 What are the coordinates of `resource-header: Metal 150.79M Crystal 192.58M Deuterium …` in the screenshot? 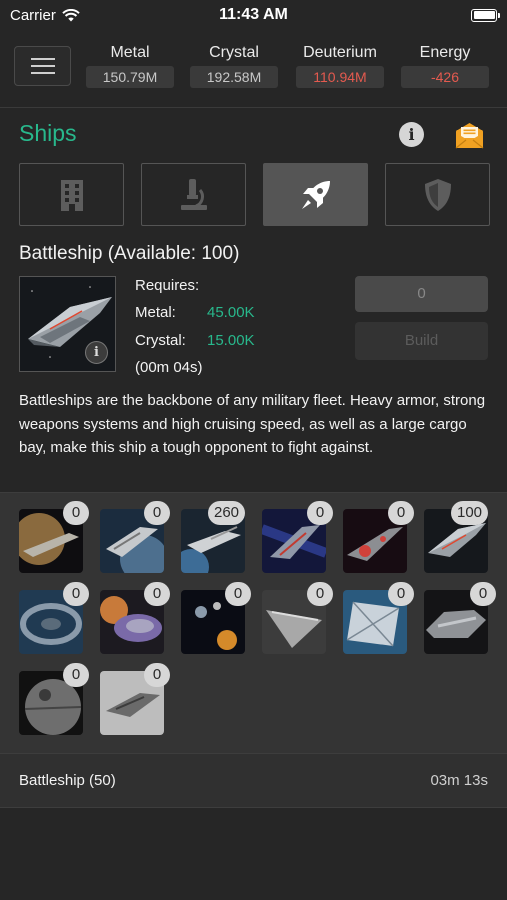 It's located at (253, 69).